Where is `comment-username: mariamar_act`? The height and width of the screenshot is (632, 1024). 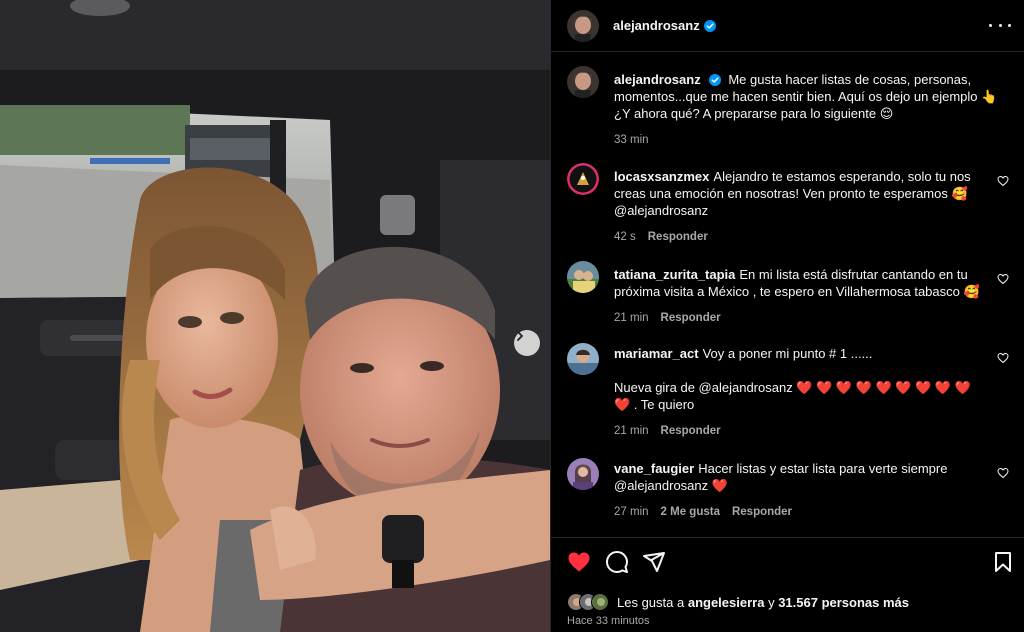
comment-username: mariamar_act is located at coordinates (656, 353).